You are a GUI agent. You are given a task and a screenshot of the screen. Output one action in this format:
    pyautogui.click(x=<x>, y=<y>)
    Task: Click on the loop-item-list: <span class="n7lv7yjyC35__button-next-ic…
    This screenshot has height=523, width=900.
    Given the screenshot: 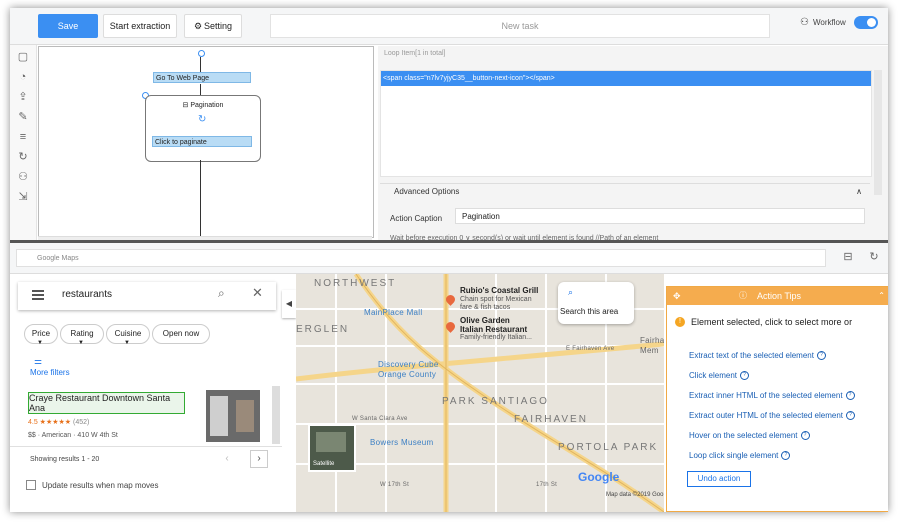 What is the action you would take?
    pyautogui.click(x=626, y=123)
    